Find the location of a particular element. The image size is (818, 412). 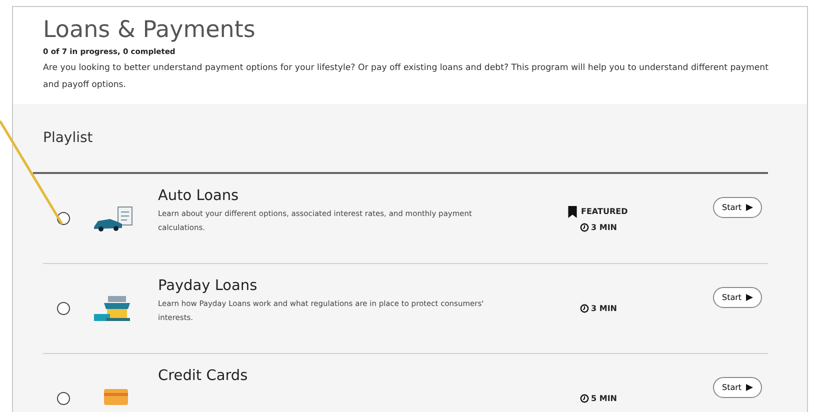

lesson-title: Auto Loans is located at coordinates (333, 196).